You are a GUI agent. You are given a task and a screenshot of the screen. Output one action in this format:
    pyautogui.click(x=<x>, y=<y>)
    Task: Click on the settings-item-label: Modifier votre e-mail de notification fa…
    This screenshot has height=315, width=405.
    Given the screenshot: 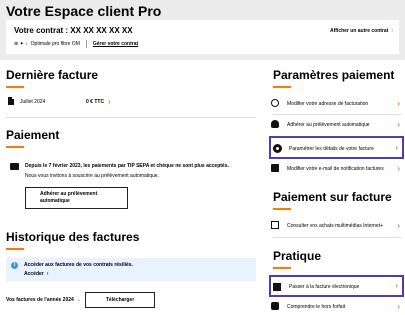 What is the action you would take?
    pyautogui.click(x=335, y=169)
    